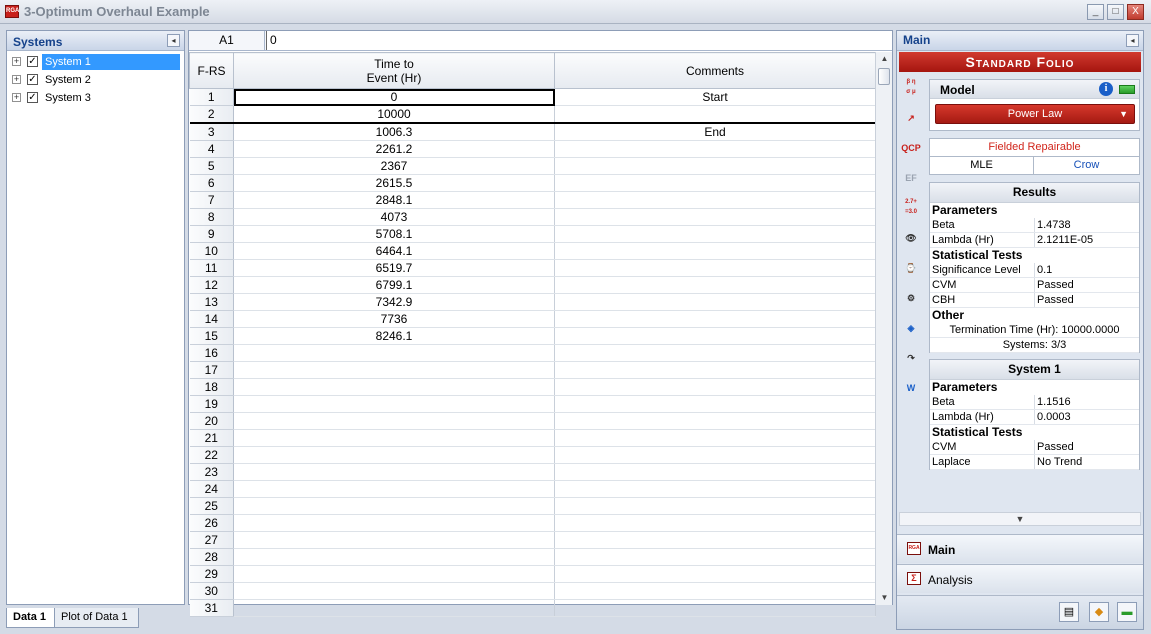 The width and height of the screenshot is (1151, 634). I want to click on row-number: 14, so click(211, 319).